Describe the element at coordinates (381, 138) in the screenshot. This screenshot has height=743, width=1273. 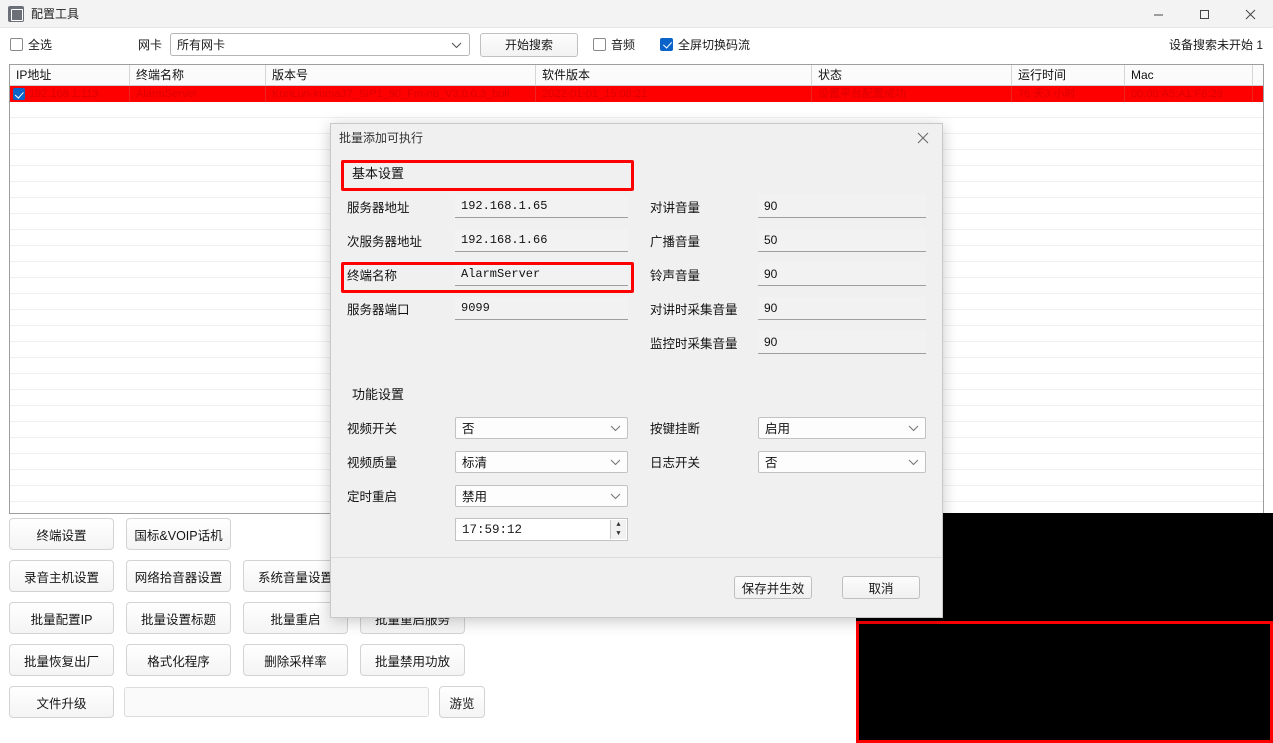
I see `dialog-title: 批量添加可执行` at that location.